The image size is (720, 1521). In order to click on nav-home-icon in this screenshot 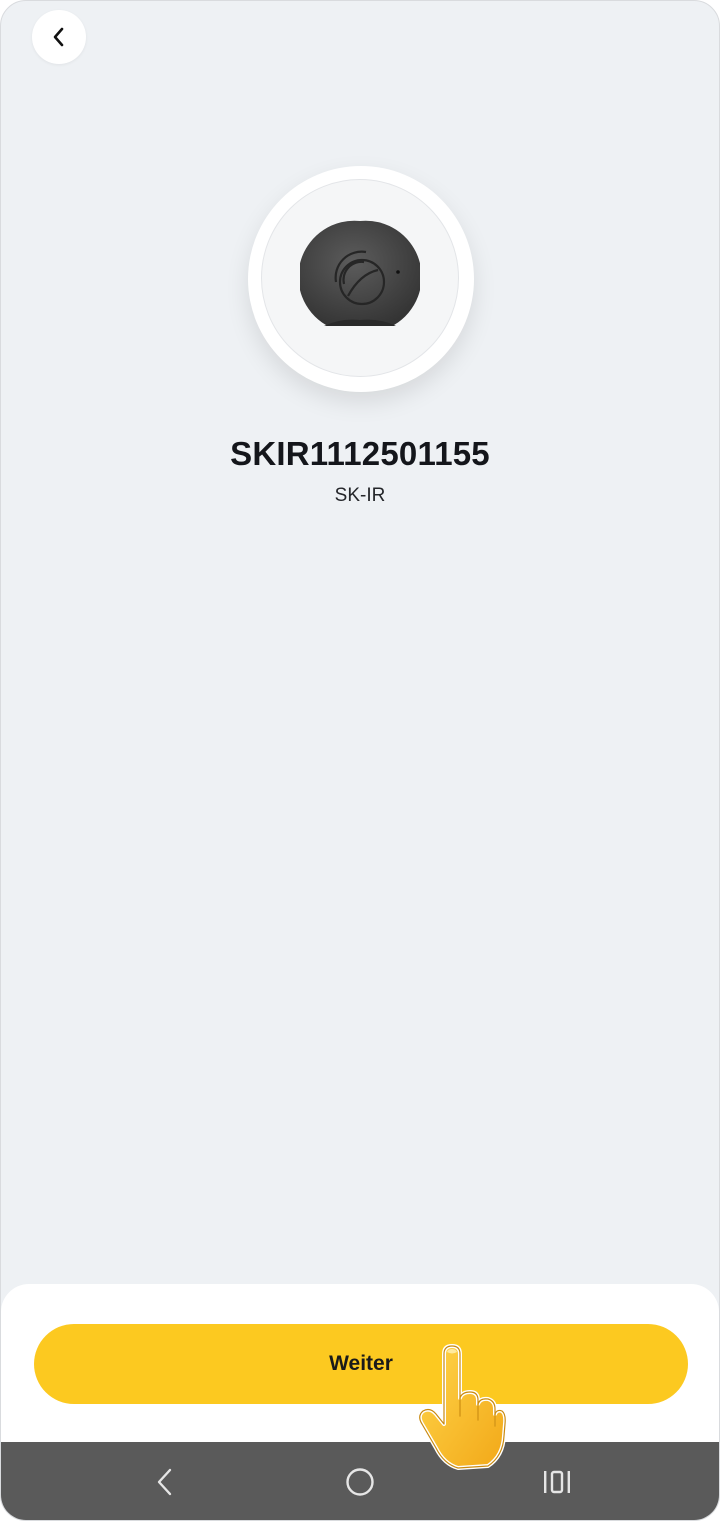, I will do `click(360, 1482)`.